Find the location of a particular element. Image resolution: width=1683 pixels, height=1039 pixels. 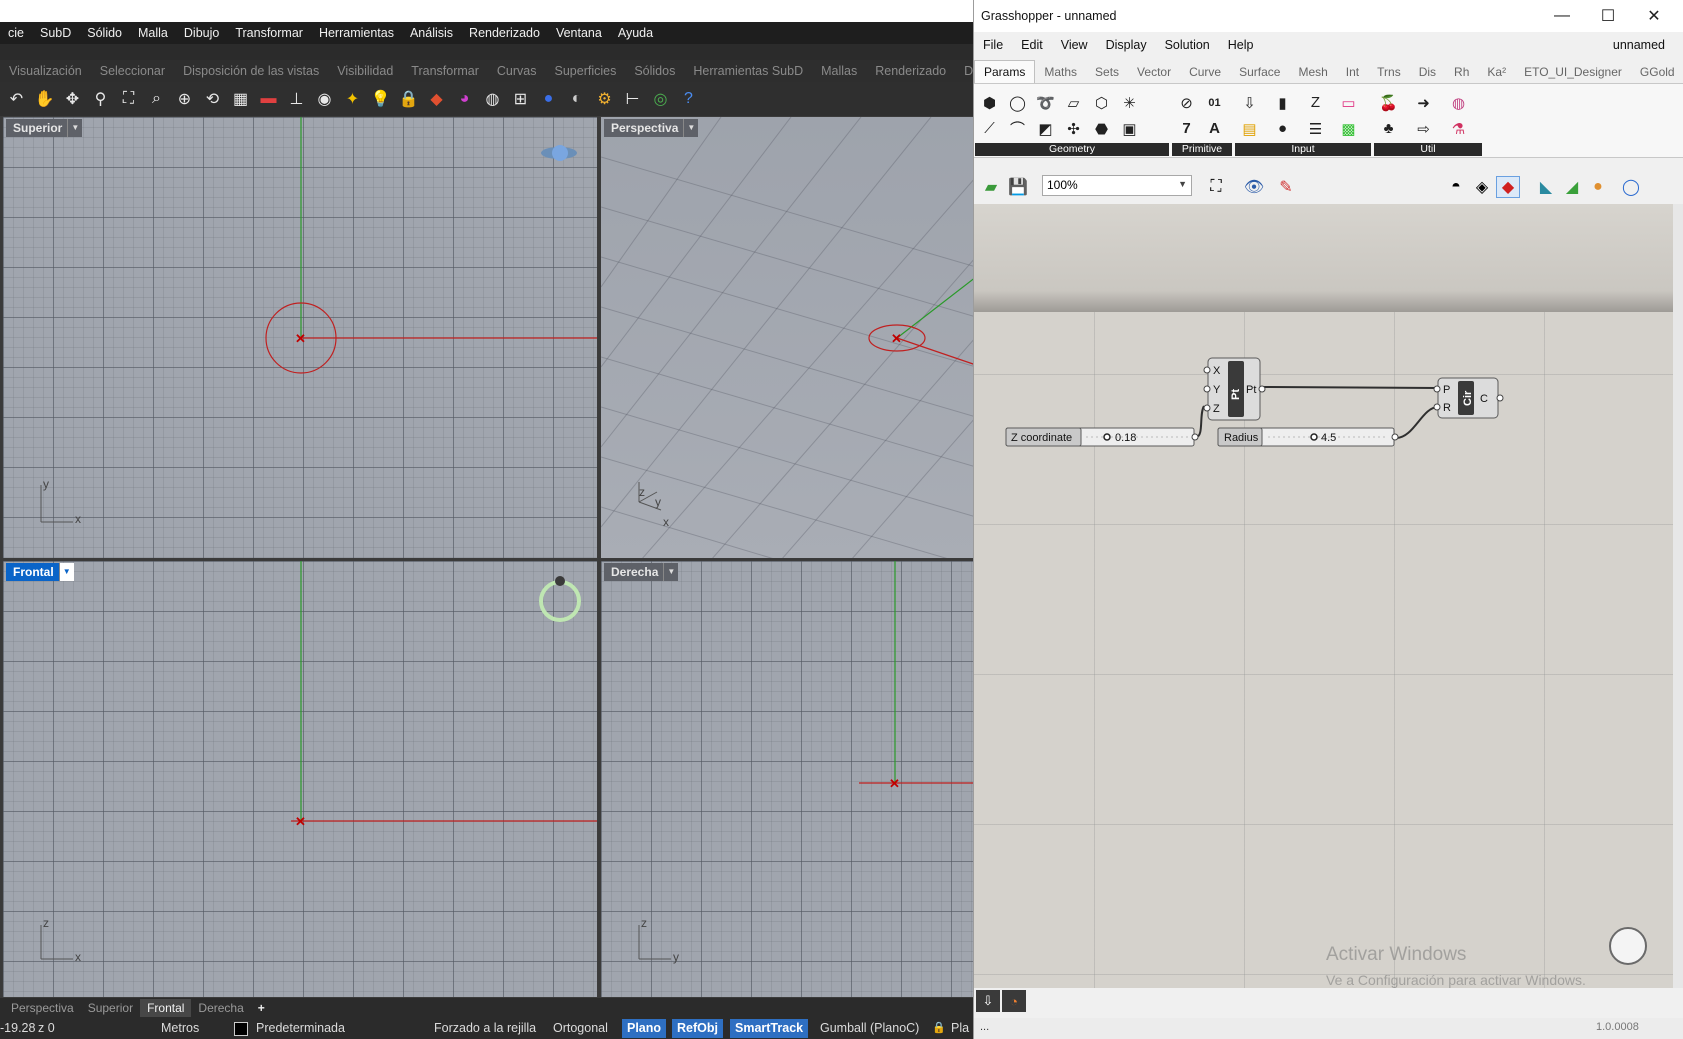

tab-params: Params is located at coordinates (1005, 71).